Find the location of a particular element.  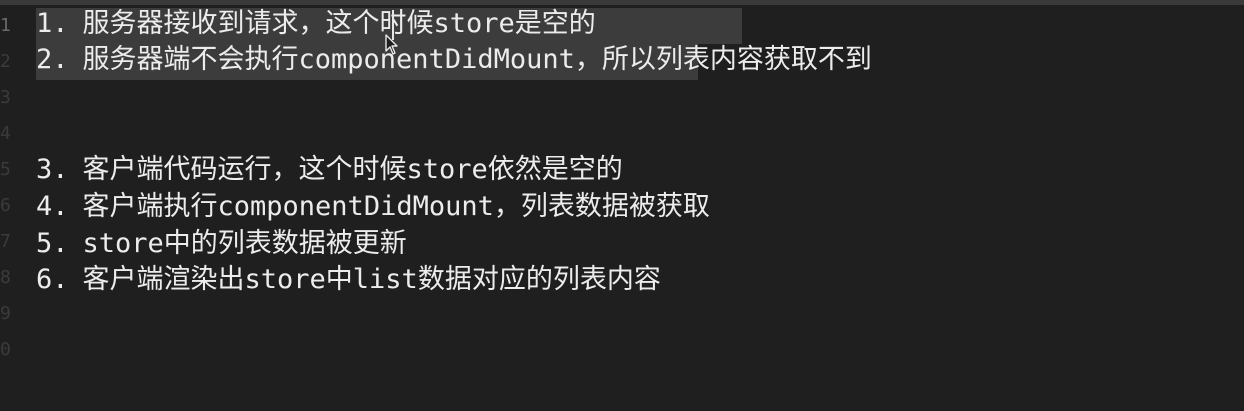

list-number: 6. is located at coordinates (52, 279).